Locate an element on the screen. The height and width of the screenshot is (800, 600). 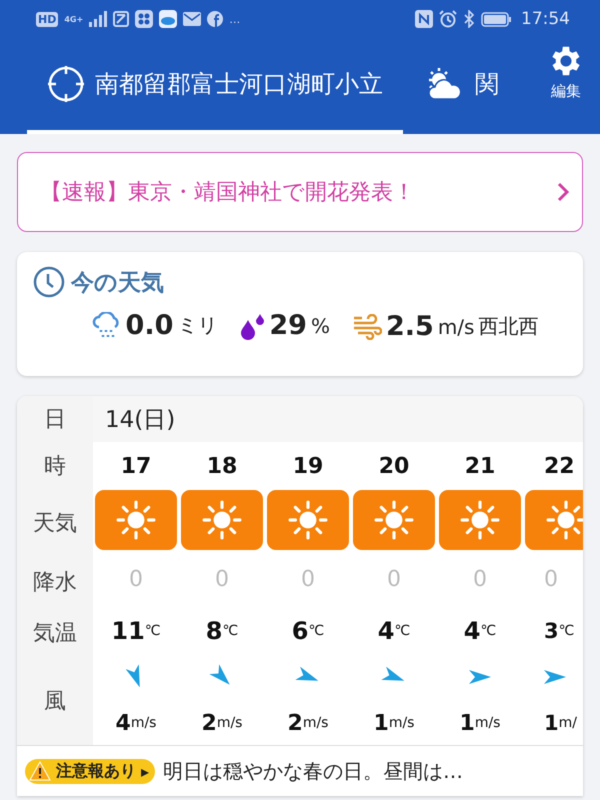
location-tab: 関 is located at coordinates (462, 86).